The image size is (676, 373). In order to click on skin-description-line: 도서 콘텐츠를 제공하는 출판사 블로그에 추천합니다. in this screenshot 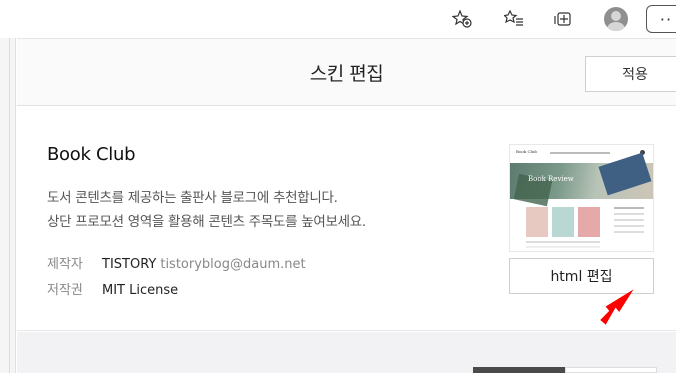, I will do `click(192, 198)`.